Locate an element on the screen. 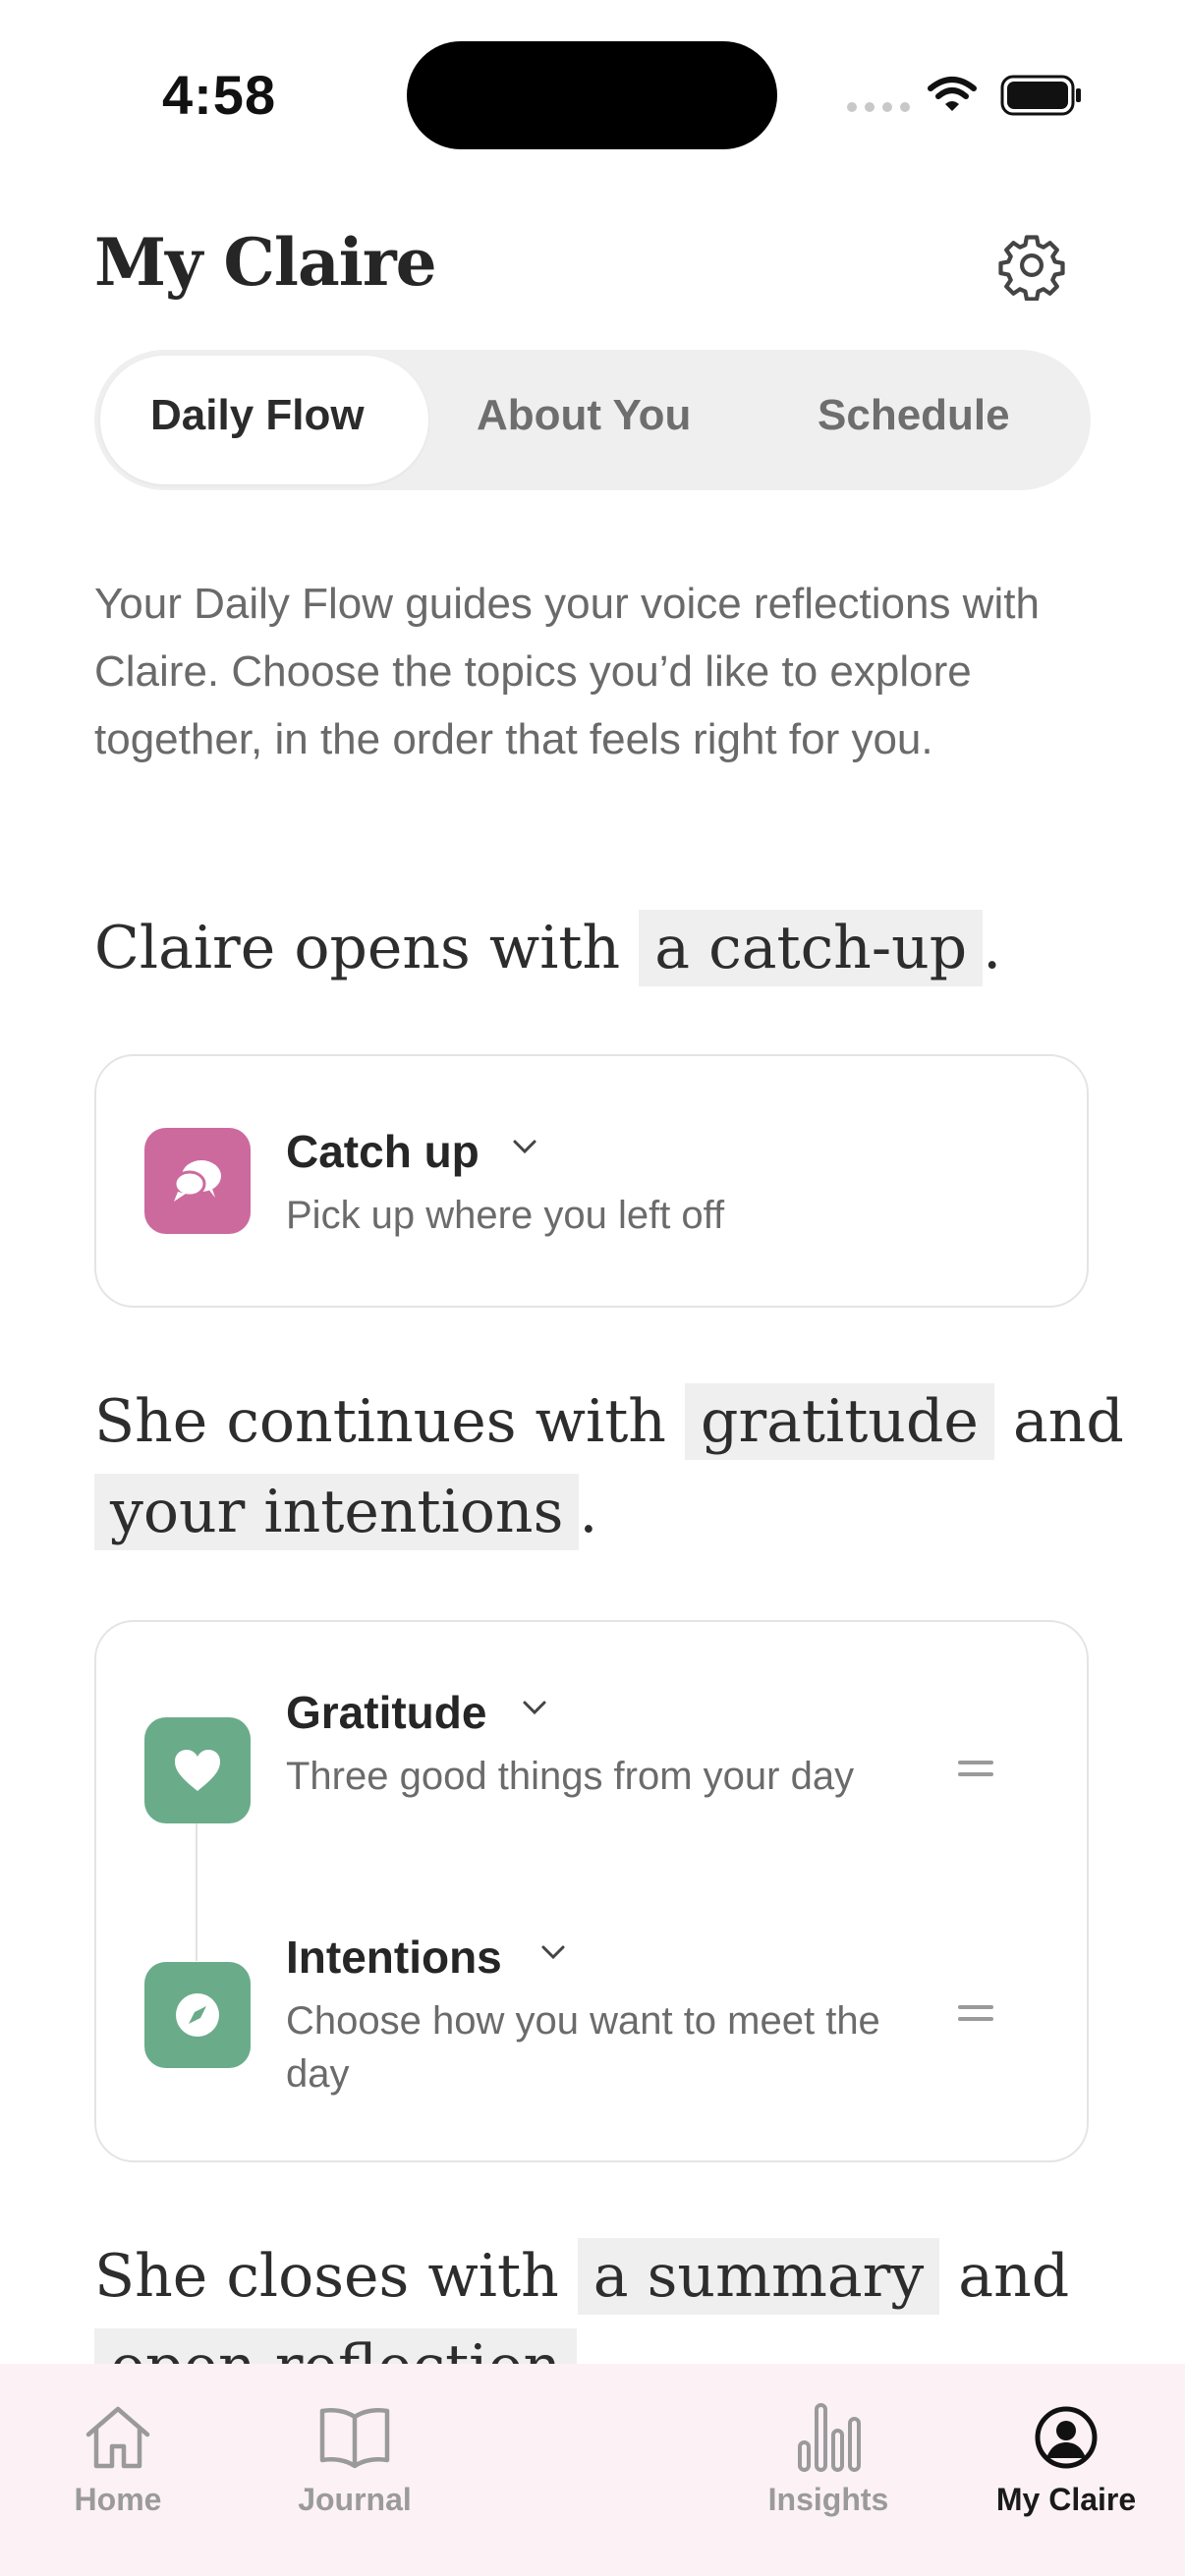 This screenshot has height=2576, width=1185. profile-circle-icon is located at coordinates (1067, 2437).